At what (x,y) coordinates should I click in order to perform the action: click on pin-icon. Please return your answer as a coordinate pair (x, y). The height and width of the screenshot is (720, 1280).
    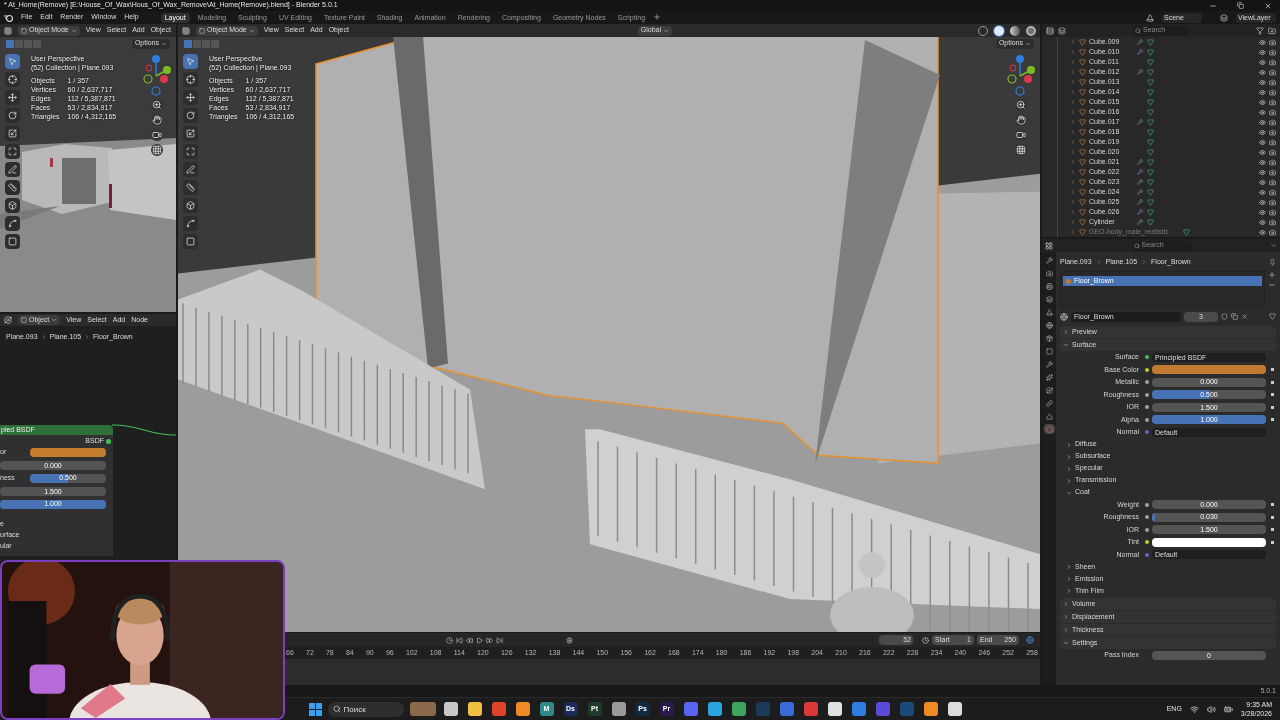
    Looking at the image, I should click on (1272, 262).